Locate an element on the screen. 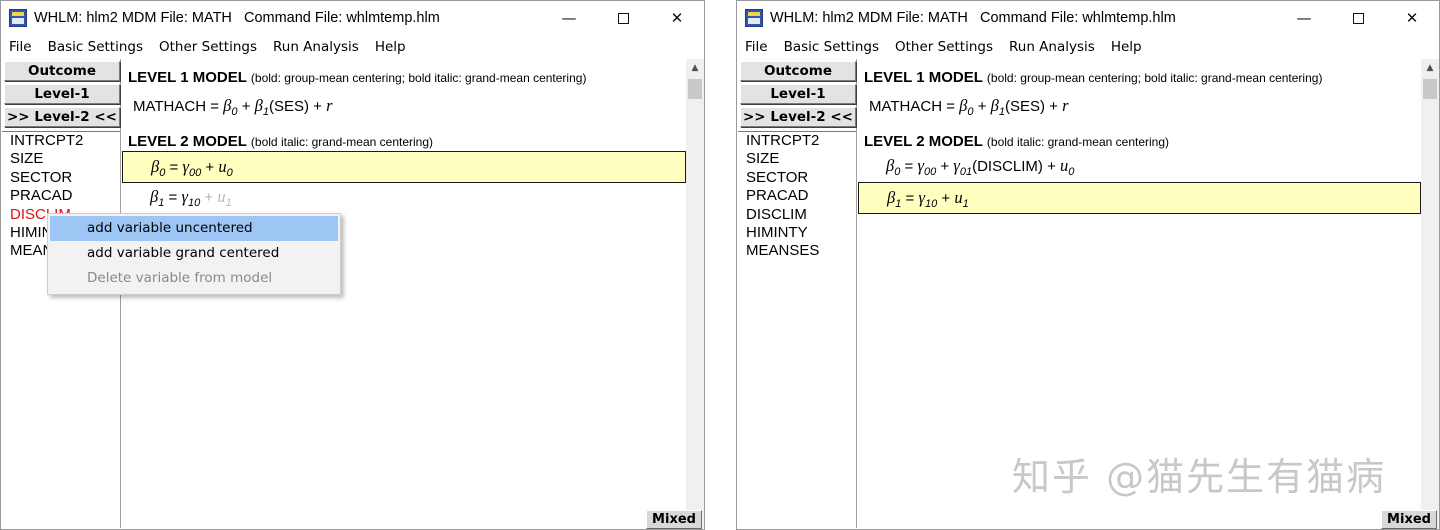  variable-item-meanses: MEANSES is located at coordinates (797, 251).